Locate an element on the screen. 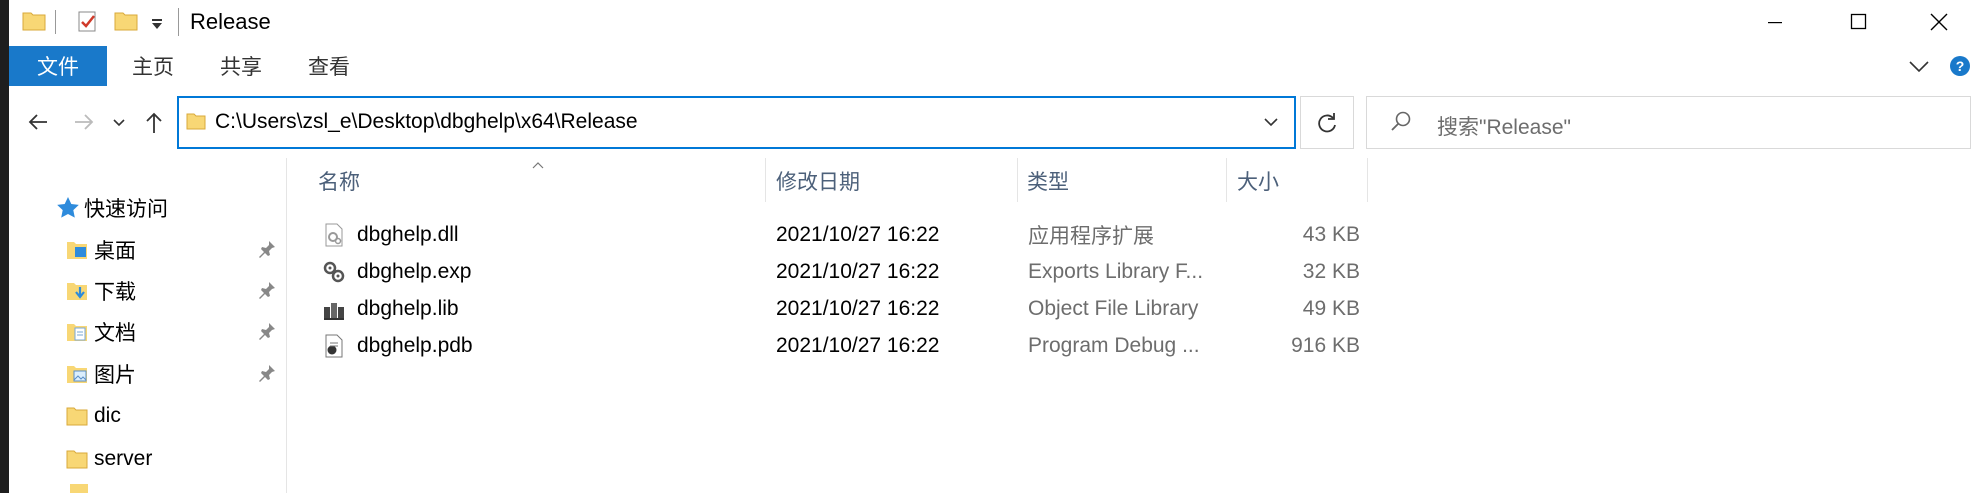 This screenshot has width=1981, height=493. nav-item-pictures: 图片 is located at coordinates (101, 374).